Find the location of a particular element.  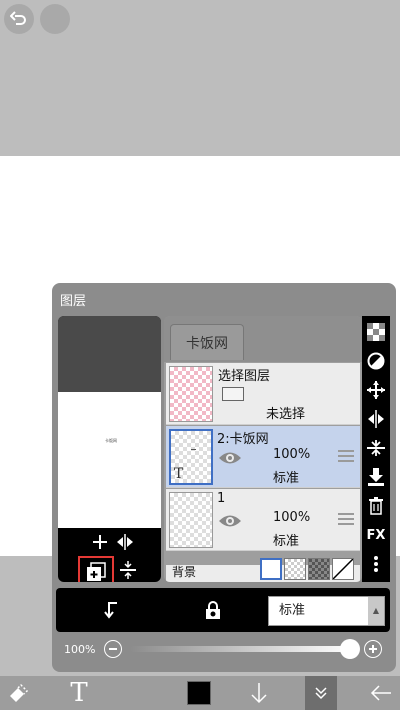

layer-options-bar: 标准 ▲ is located at coordinates (223, 610).